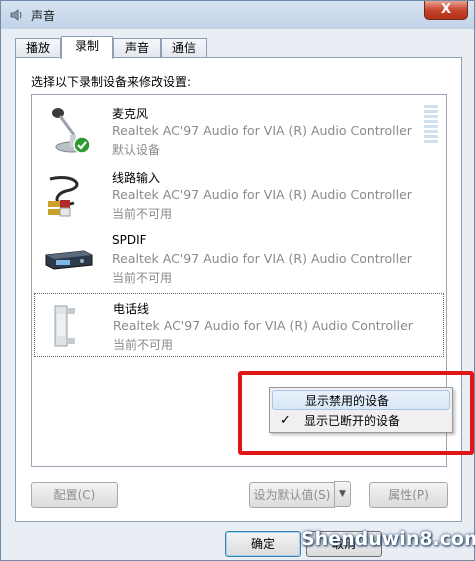 The width and height of the screenshot is (475, 561). I want to click on line-in-cable-icon, so click(63, 196).